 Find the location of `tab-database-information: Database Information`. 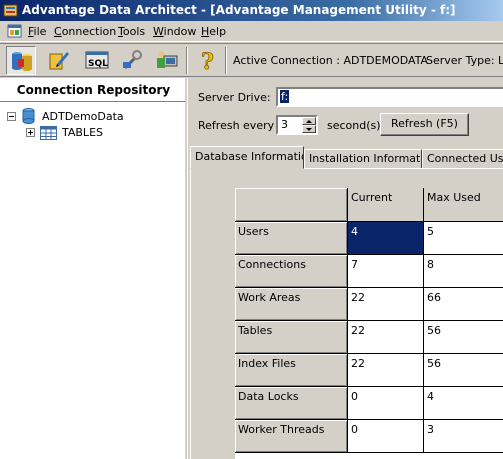

tab-database-information: Database Information is located at coordinates (247, 157).